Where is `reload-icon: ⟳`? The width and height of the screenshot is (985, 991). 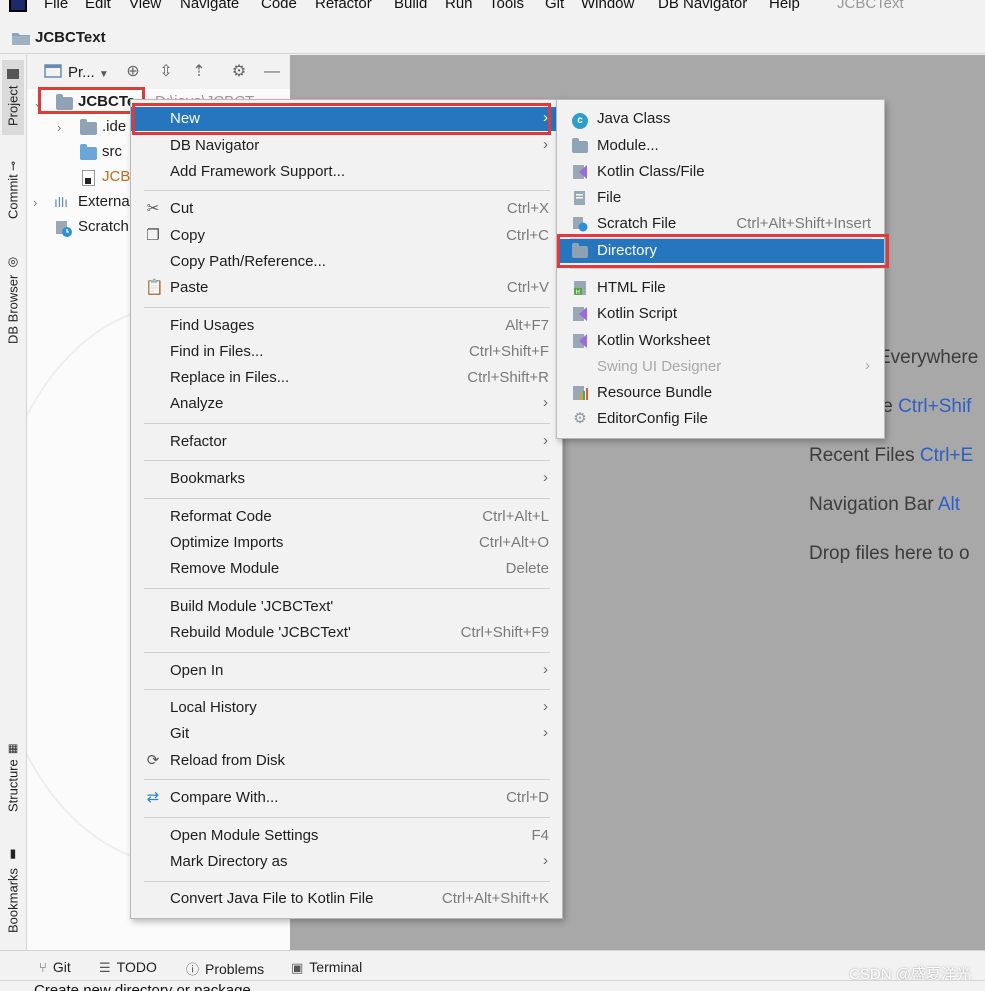
reload-icon: ⟳ is located at coordinates (153, 760).